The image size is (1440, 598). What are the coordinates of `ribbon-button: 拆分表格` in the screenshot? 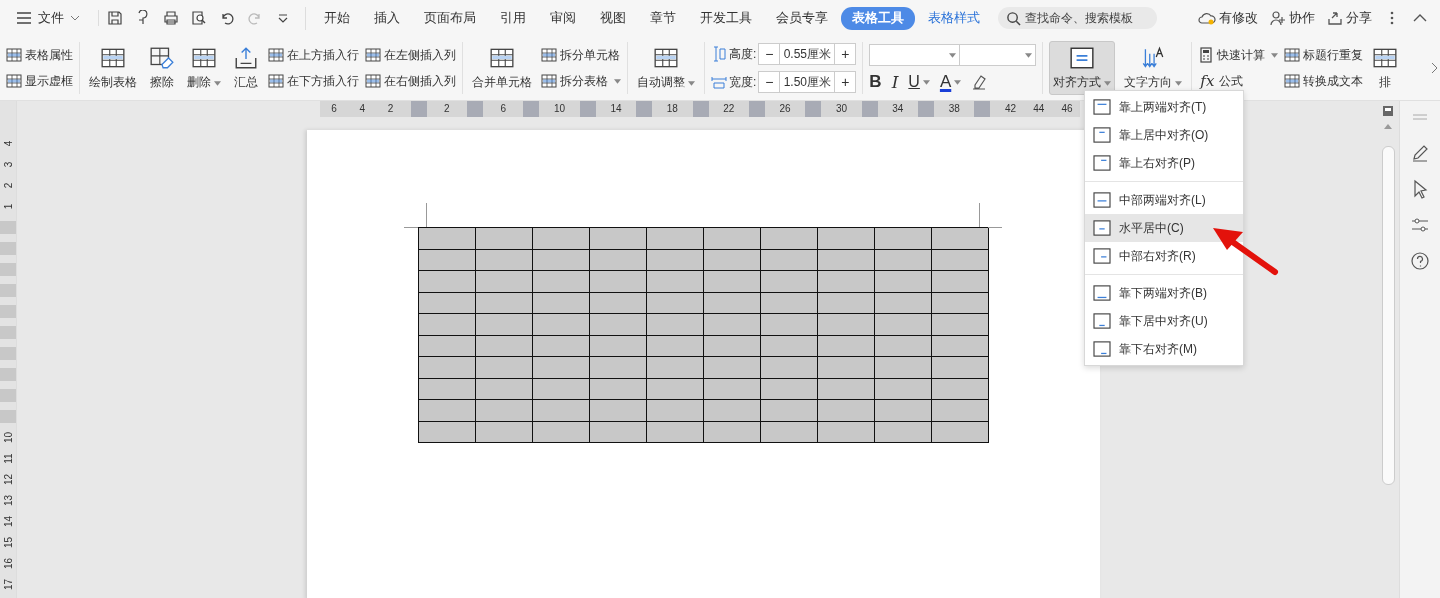 It's located at (581, 81).